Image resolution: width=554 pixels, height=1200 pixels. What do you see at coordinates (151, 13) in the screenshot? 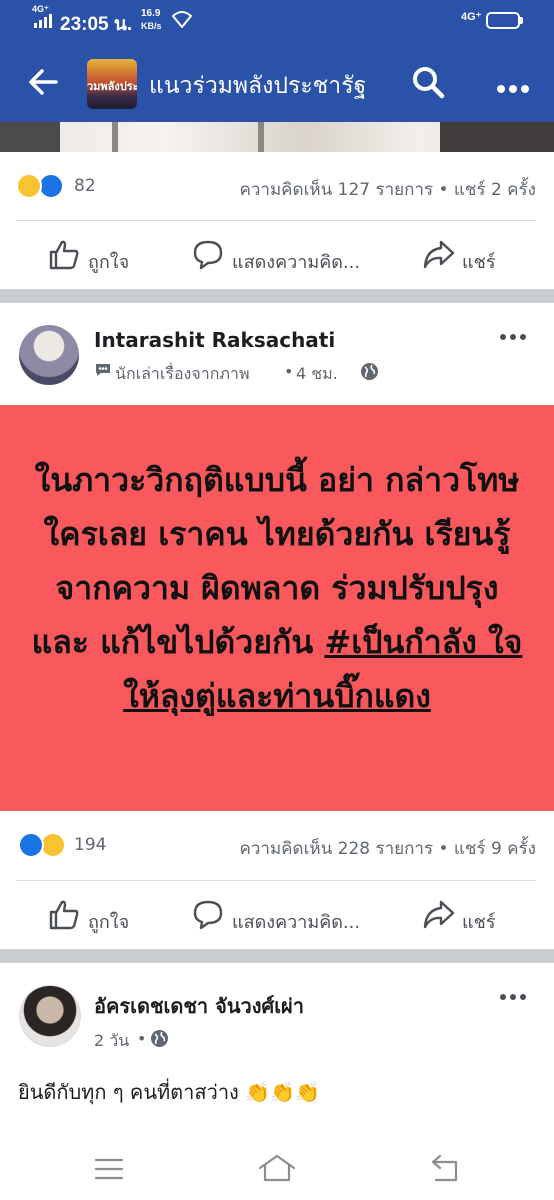
I see `net-speed-value: 16.9` at bounding box center [151, 13].